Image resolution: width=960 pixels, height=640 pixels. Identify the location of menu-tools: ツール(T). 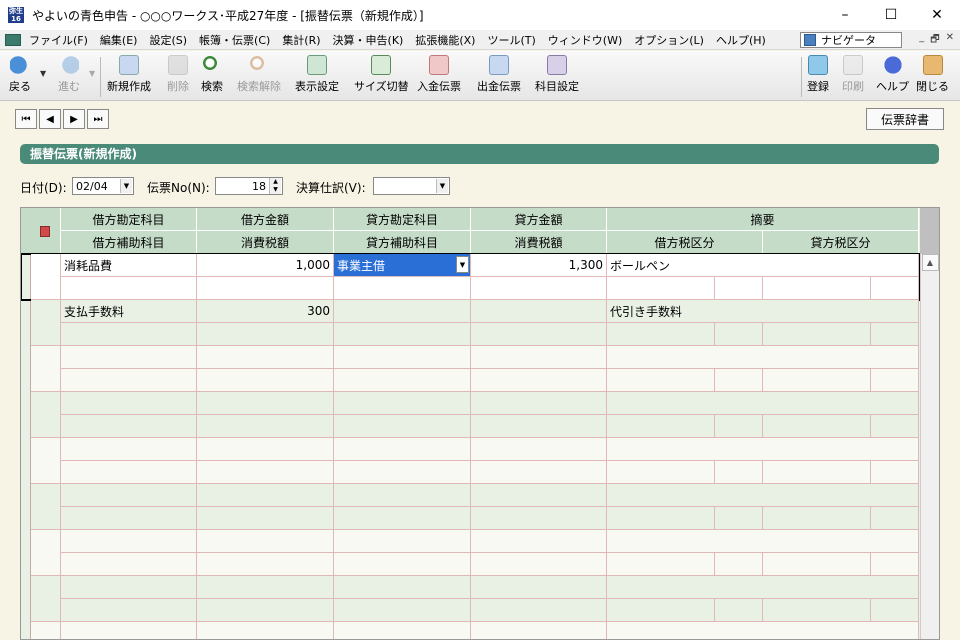
(511, 40).